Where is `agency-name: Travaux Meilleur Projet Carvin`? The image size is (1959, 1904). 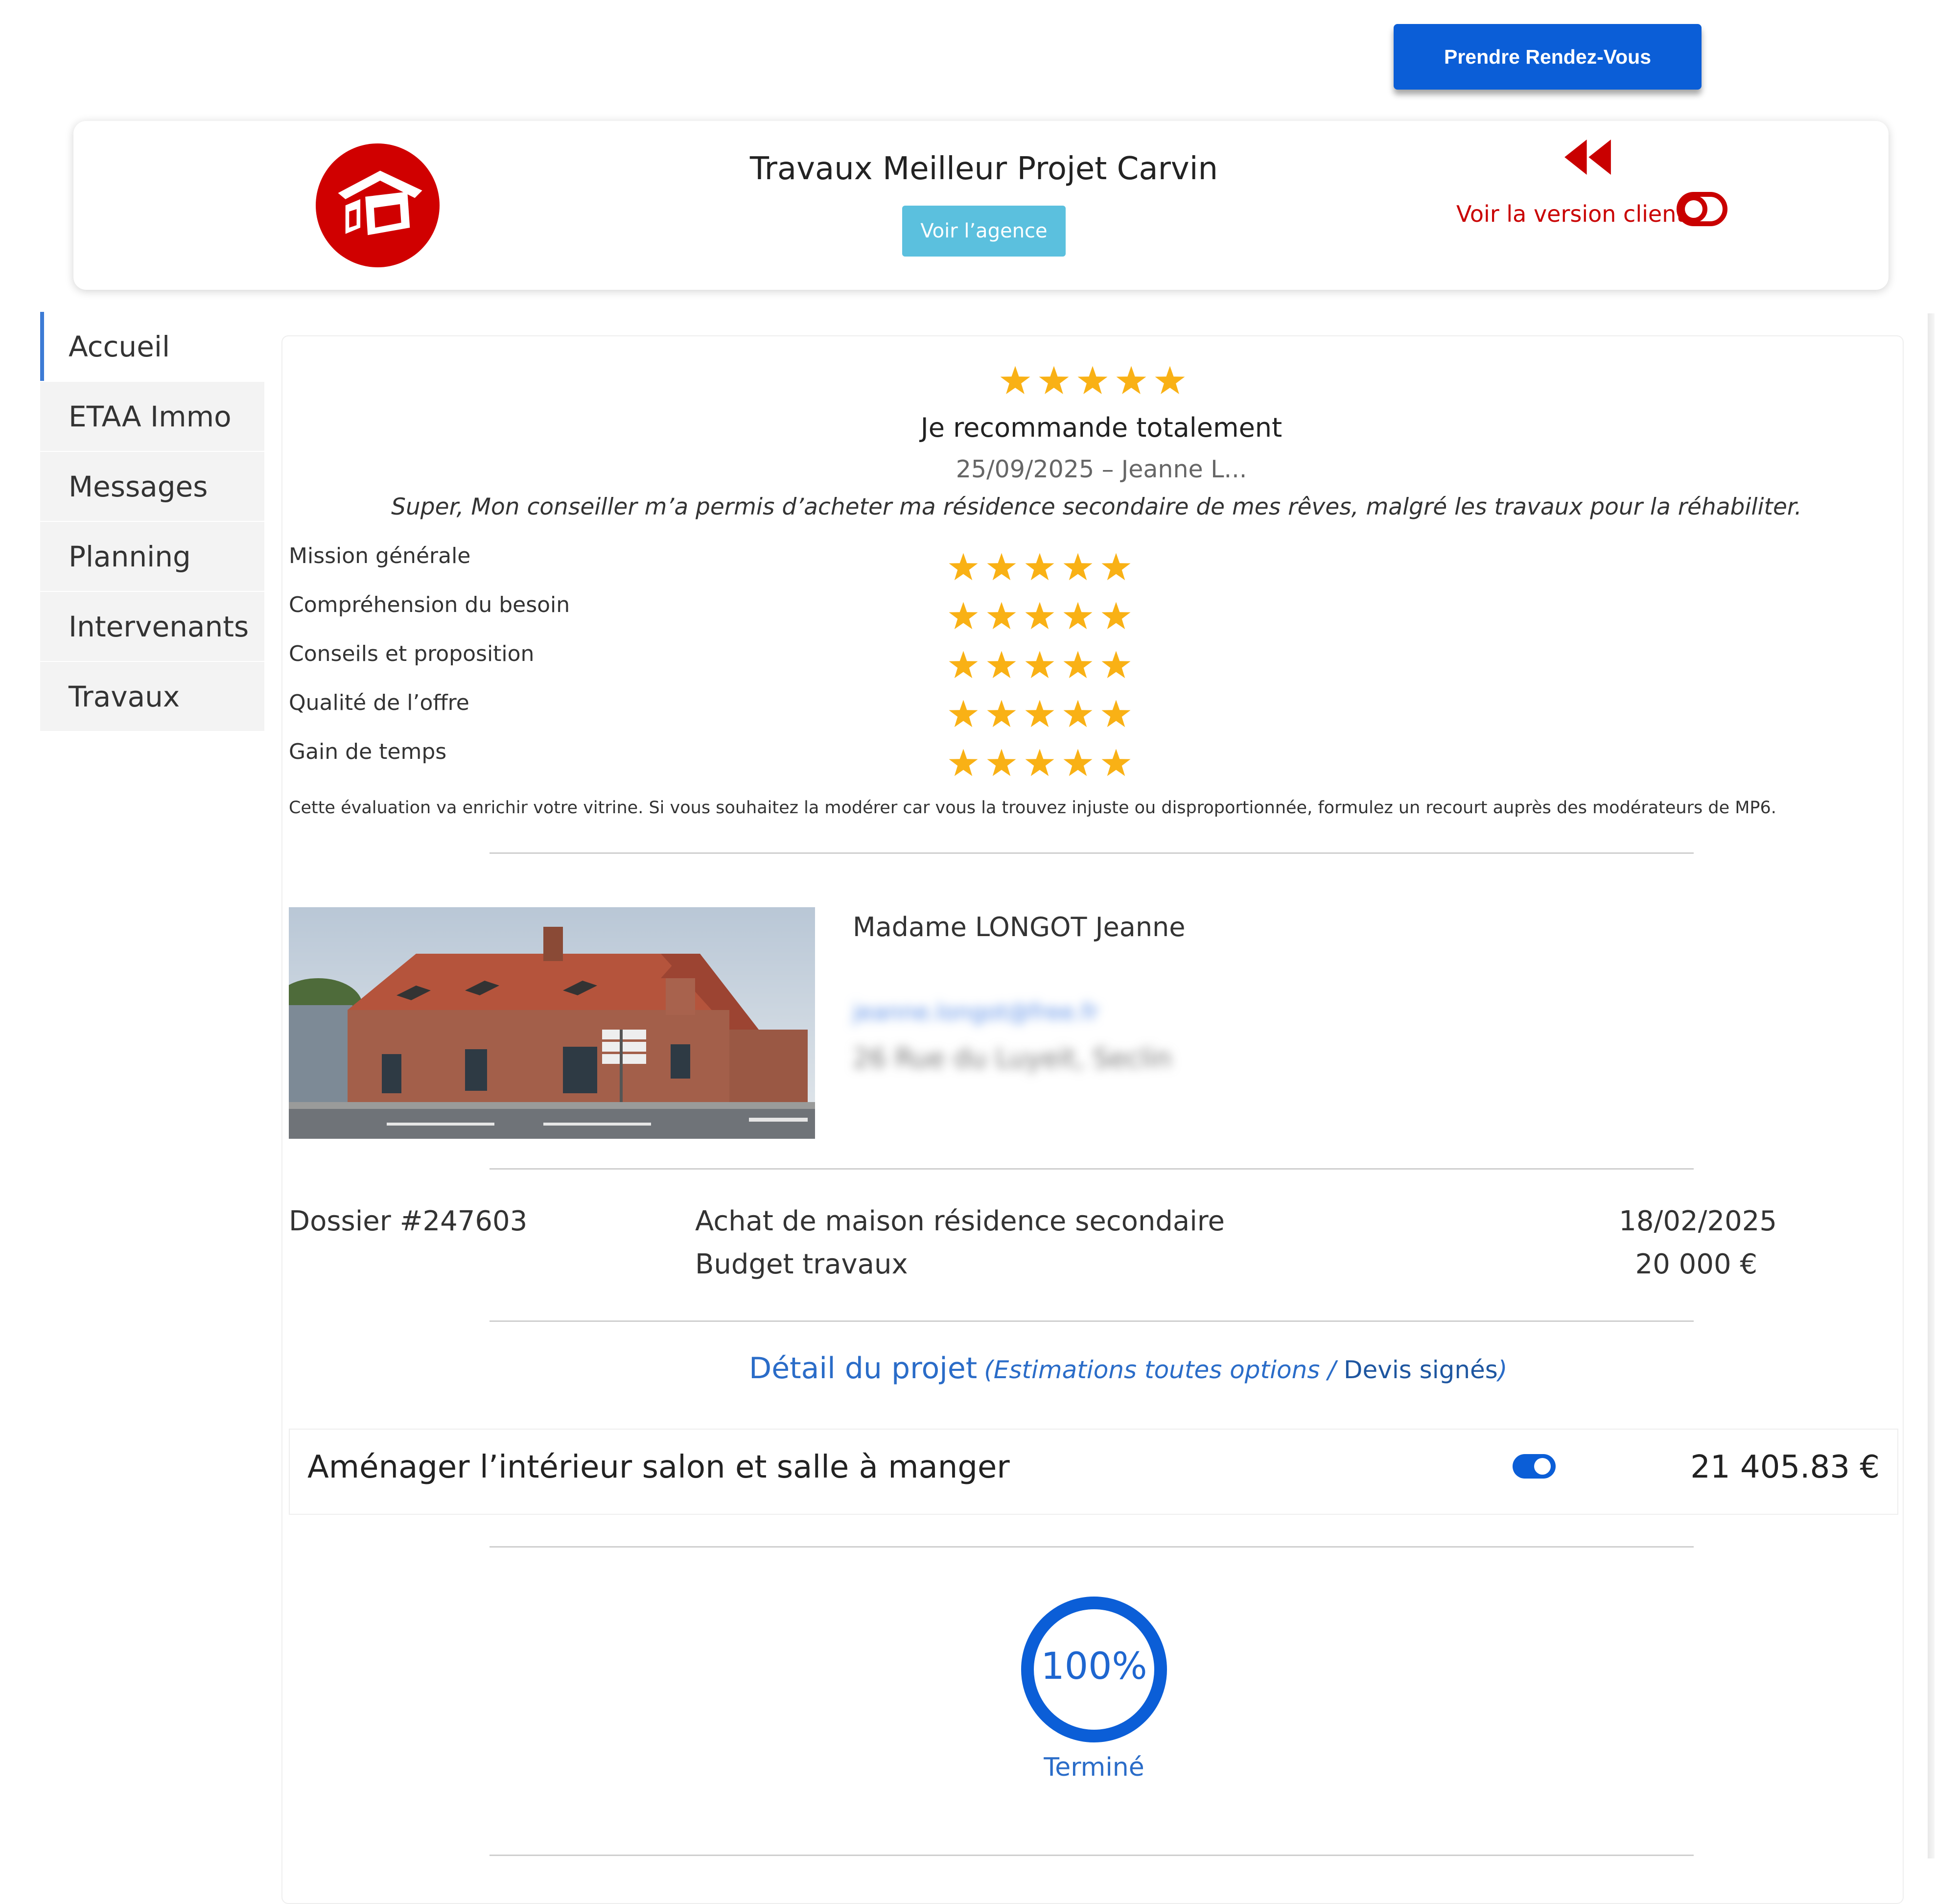 agency-name: Travaux Meilleur Projet Carvin is located at coordinates (984, 169).